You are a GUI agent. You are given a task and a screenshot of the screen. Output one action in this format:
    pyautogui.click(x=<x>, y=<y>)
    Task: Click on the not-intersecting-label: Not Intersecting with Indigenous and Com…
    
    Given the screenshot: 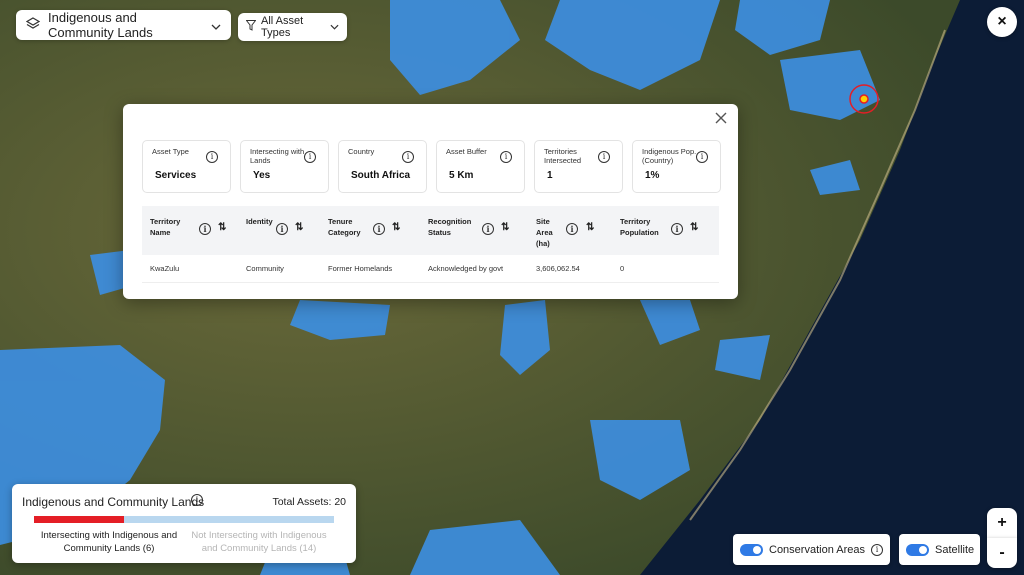 What is the action you would take?
    pyautogui.click(x=259, y=542)
    